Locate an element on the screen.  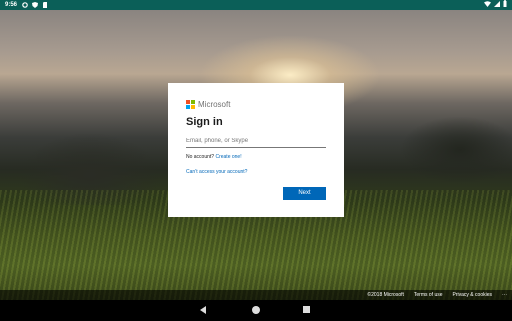
settings-icon is located at coordinates (25, 5).